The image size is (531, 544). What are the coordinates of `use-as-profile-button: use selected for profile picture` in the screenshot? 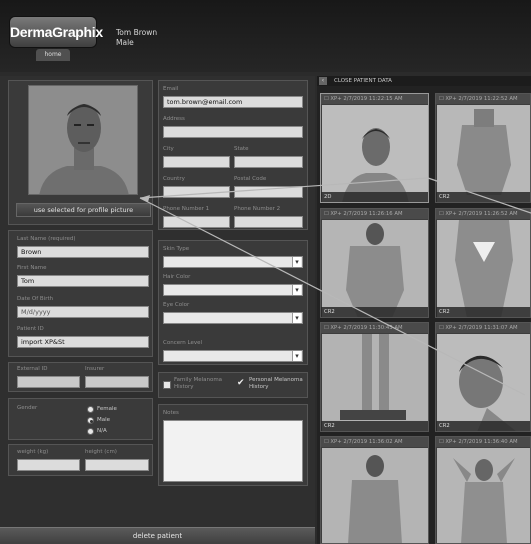 It's located at (83, 210).